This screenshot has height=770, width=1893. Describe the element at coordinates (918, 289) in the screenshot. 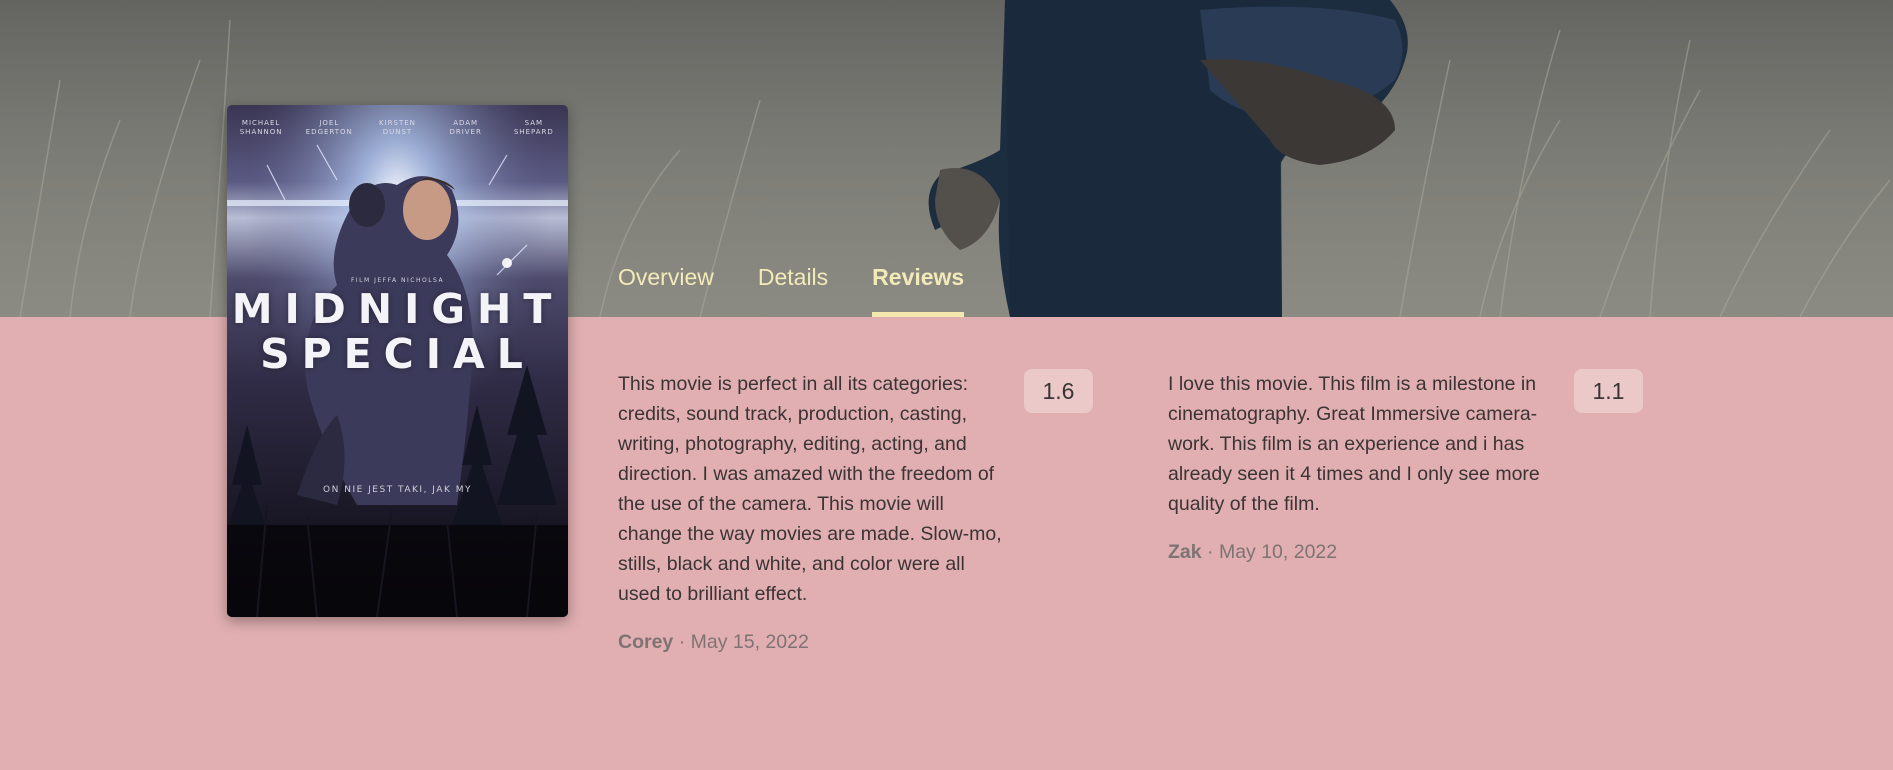

I see `tab-reviews: Reviews` at that location.